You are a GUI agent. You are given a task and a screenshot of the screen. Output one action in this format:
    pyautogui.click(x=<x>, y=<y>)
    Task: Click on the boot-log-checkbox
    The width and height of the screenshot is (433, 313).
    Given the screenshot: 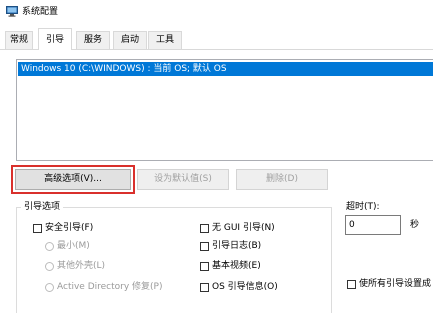 What is the action you would take?
    pyautogui.click(x=204, y=246)
    